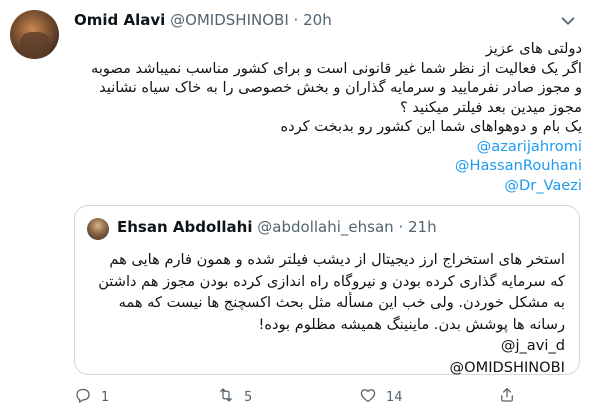 This screenshot has width=597, height=418. Describe the element at coordinates (328, 397) in the screenshot. I see `tweet-actions: 1 5 14` at that location.